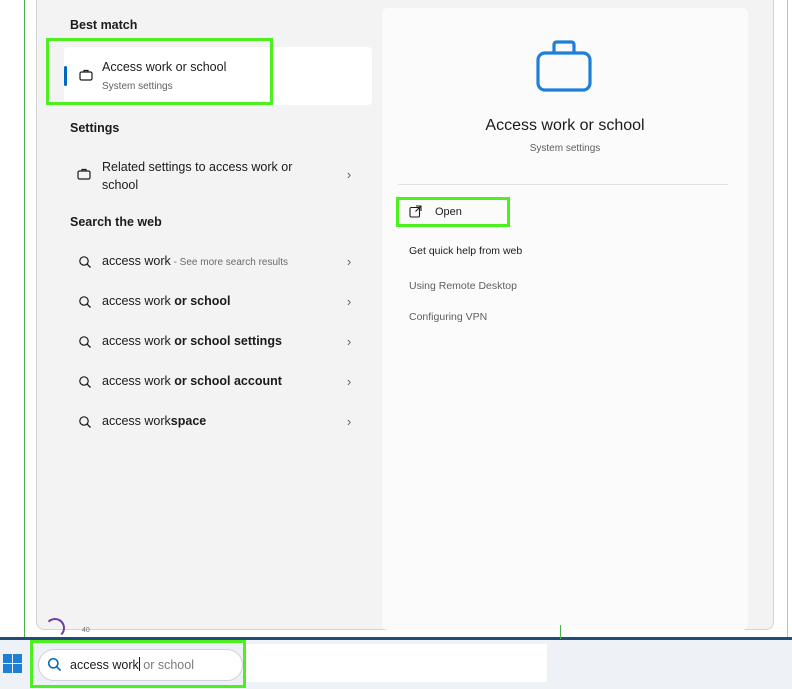  What do you see at coordinates (137, 86) in the screenshot?
I see `best-match-subtitle: System settings` at bounding box center [137, 86].